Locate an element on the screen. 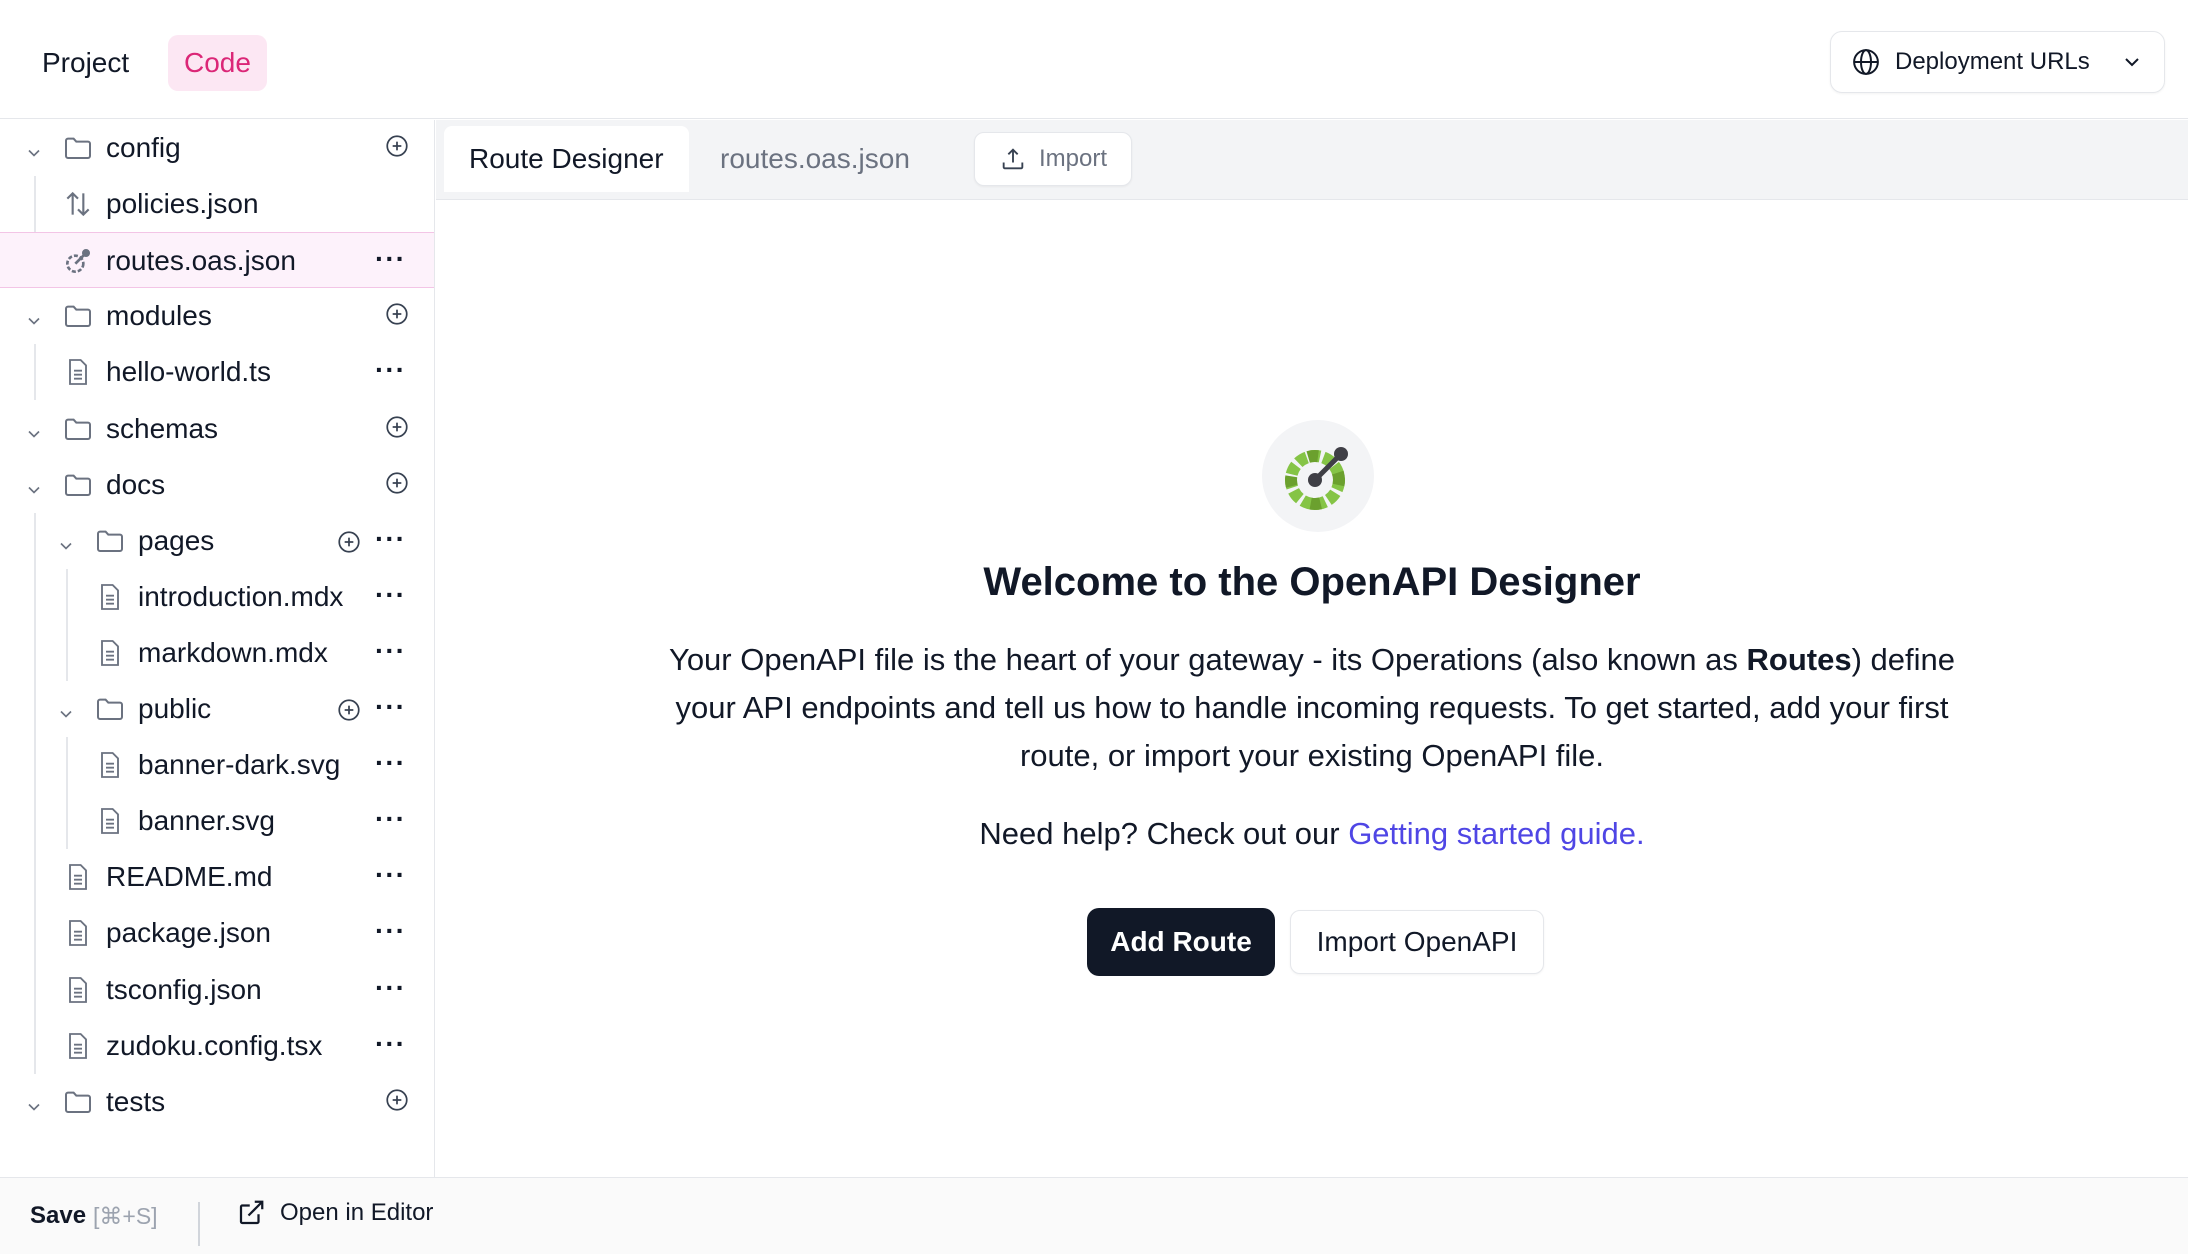  help-prefix: Need help? Check out our is located at coordinates (1164, 833).